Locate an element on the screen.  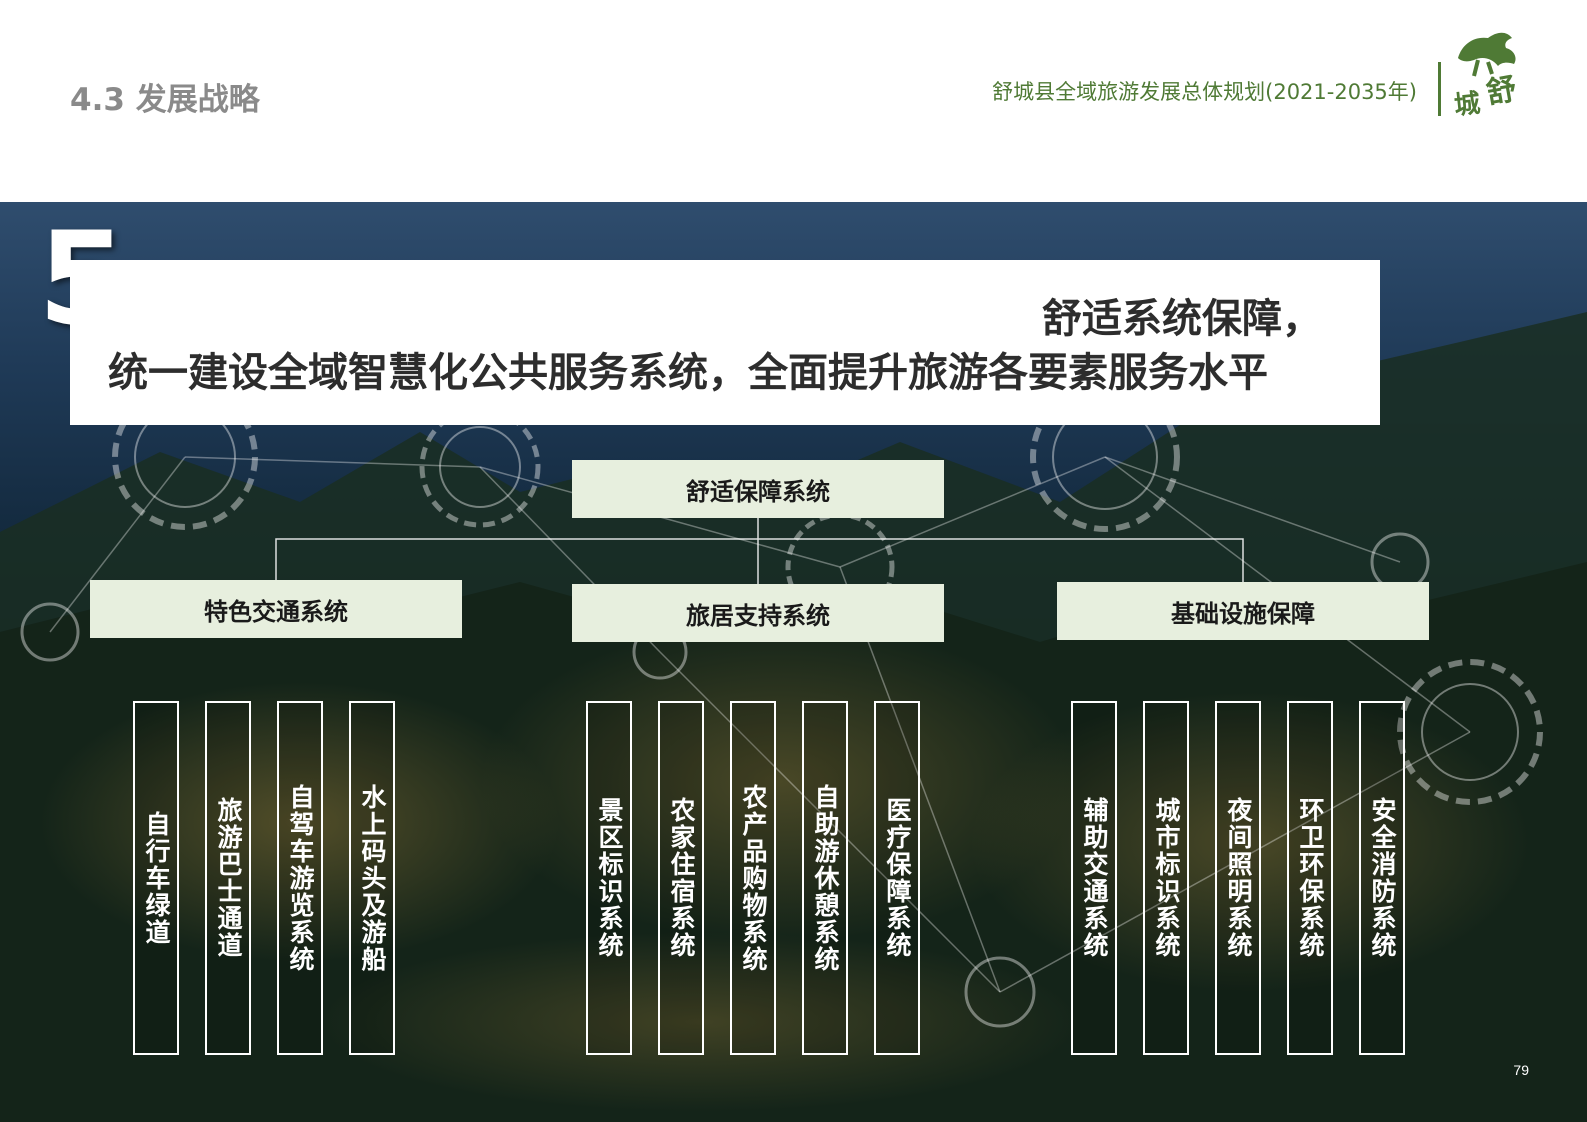
leaf-label: 夜间照明系统 is located at coordinates (1238, 878).